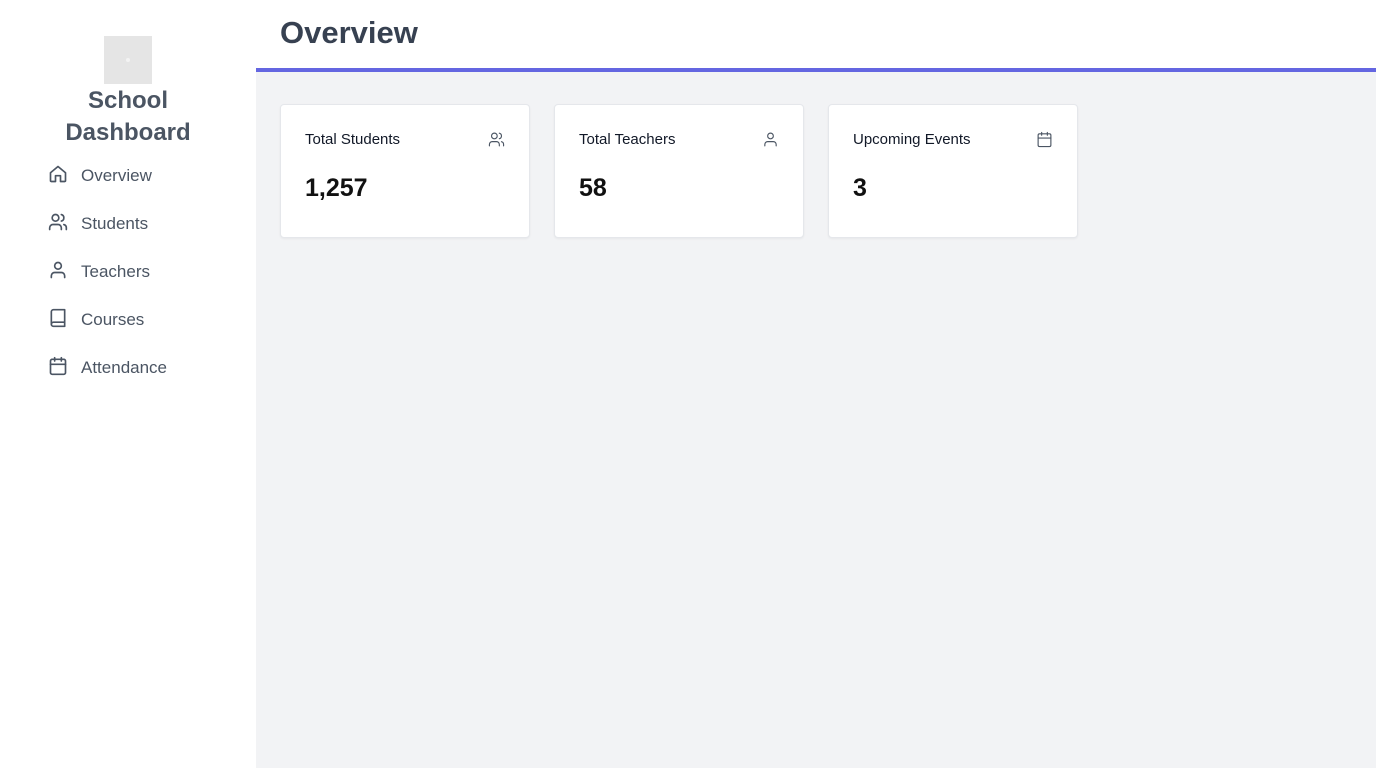 The image size is (1376, 768). I want to click on book-icon, so click(64, 320).